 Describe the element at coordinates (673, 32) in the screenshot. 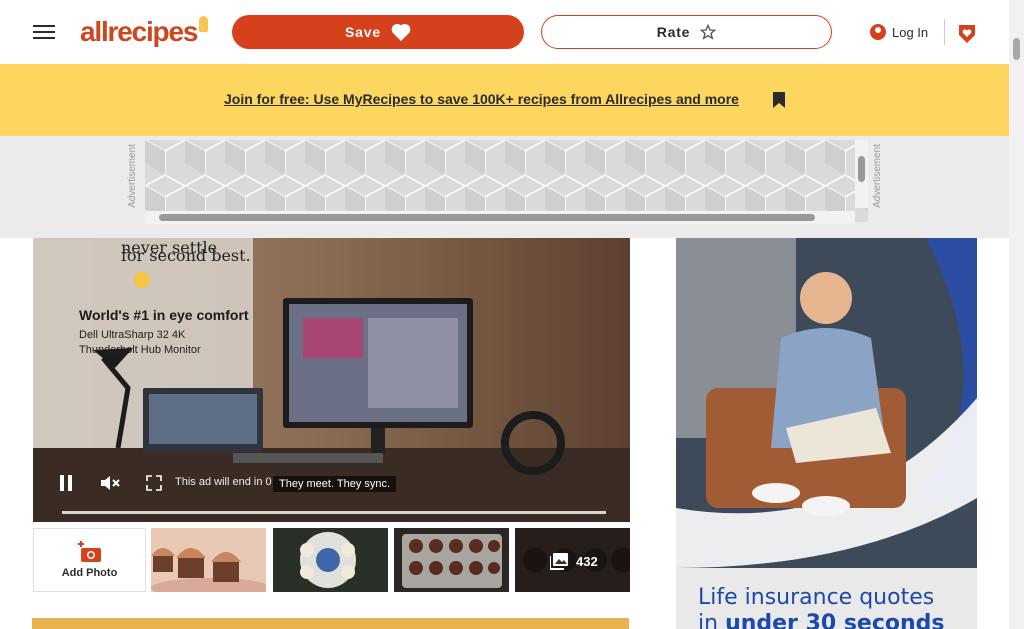

I see `rate-label: Rate` at that location.